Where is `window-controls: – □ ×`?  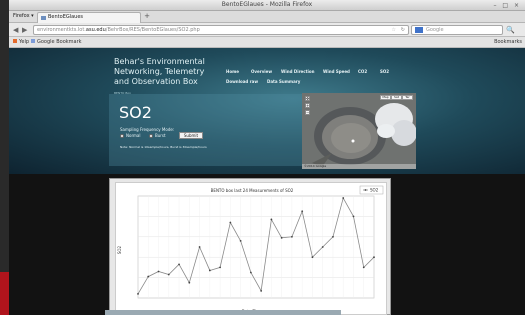 window-controls: – □ × is located at coordinates (507, 5).